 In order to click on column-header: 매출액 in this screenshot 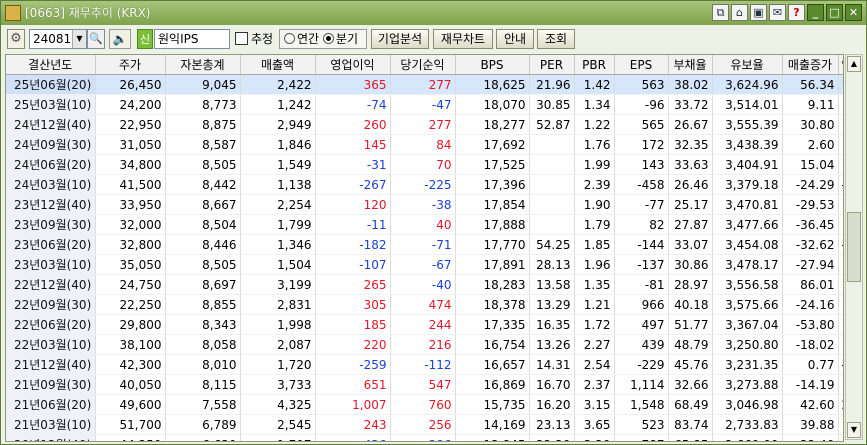, I will do `click(278, 65)`.